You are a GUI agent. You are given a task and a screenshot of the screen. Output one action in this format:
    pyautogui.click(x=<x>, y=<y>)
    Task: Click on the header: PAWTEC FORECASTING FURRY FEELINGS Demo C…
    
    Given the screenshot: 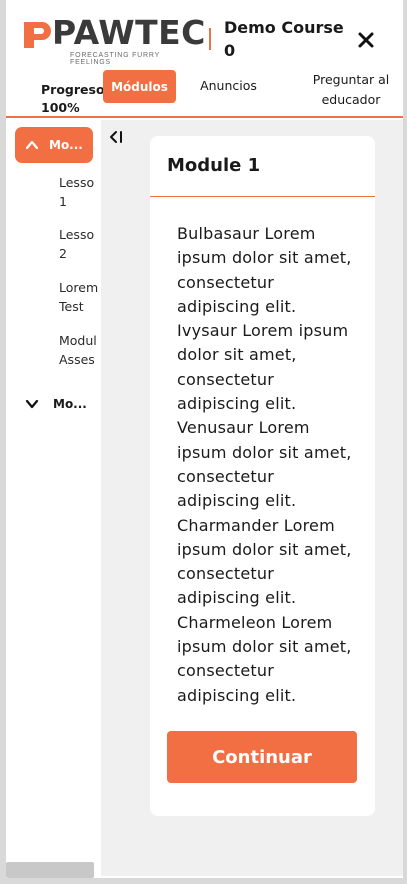 What is the action you would take?
    pyautogui.click(x=204, y=38)
    